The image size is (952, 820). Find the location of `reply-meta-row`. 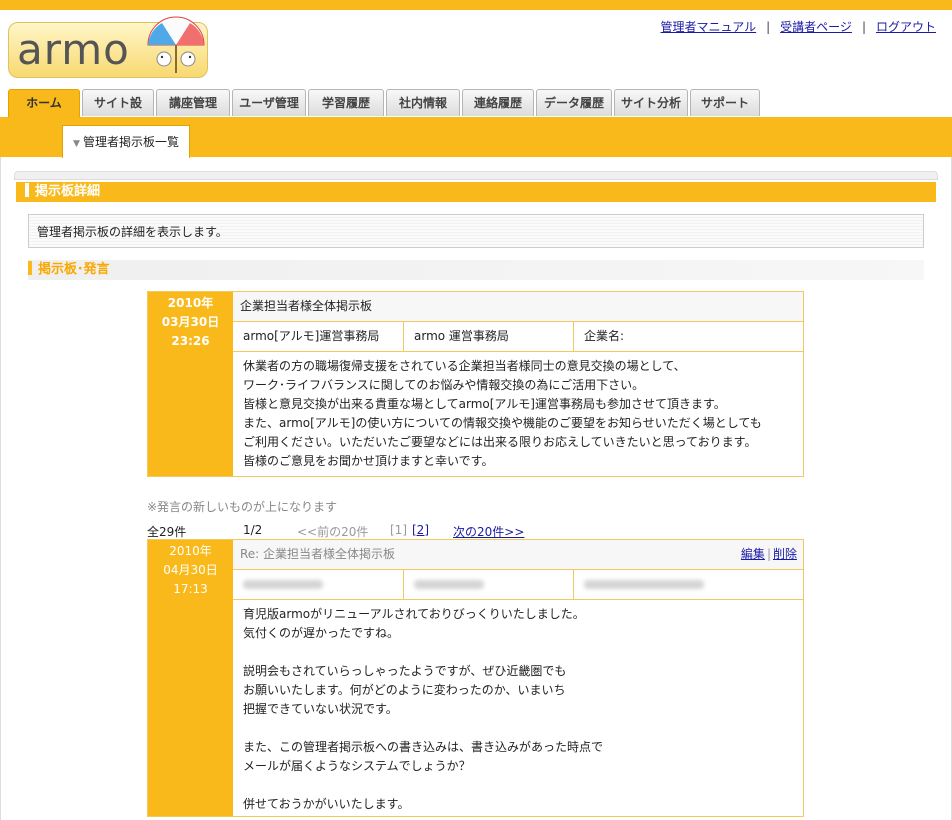

reply-meta-row is located at coordinates (518, 585).